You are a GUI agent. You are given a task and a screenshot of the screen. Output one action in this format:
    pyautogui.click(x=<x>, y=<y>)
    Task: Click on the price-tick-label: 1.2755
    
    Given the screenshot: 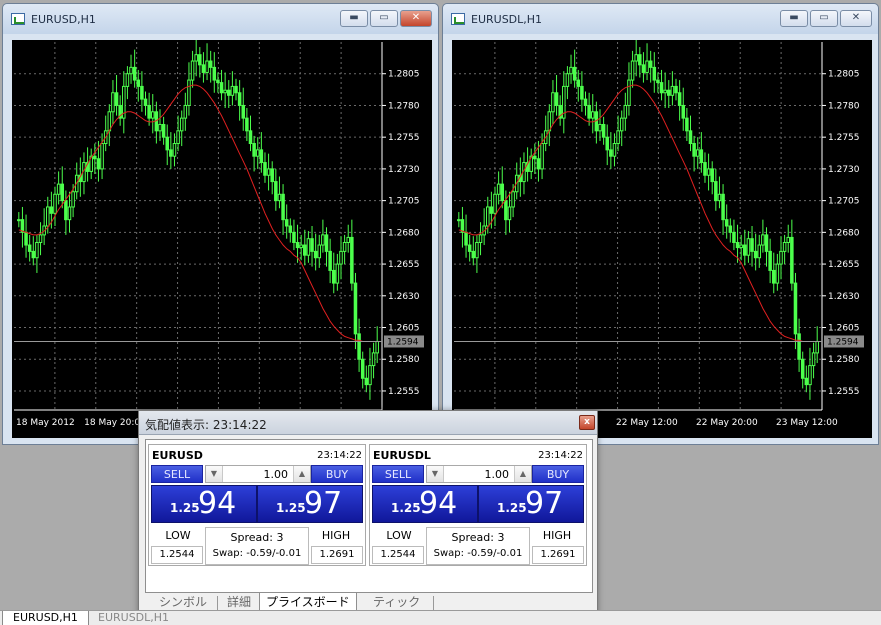 What is the action you would take?
    pyautogui.click(x=844, y=138)
    